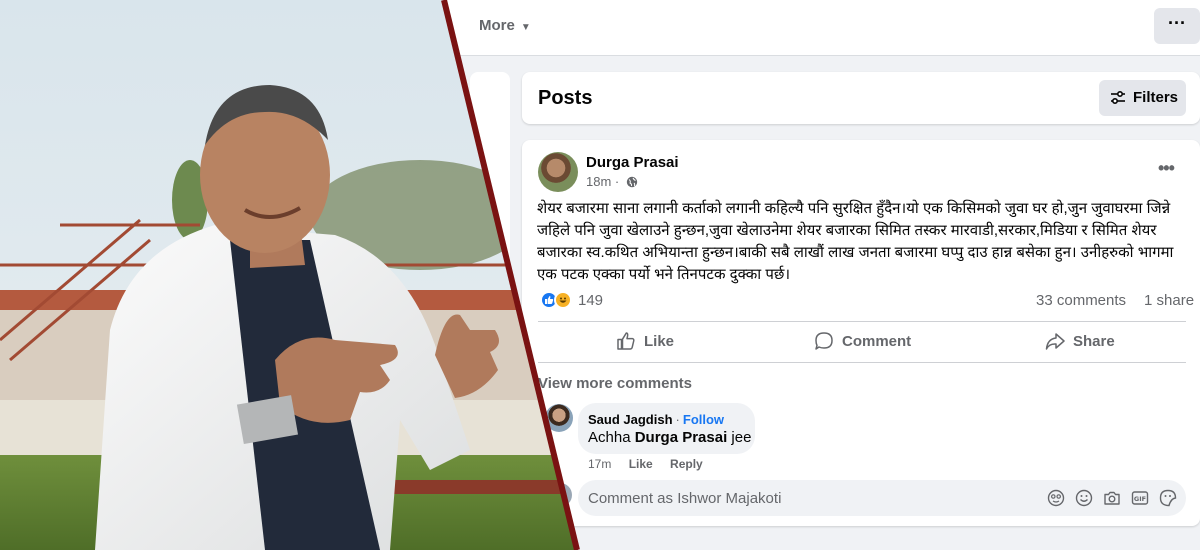  I want to click on diagonal-divider, so click(510, 275).